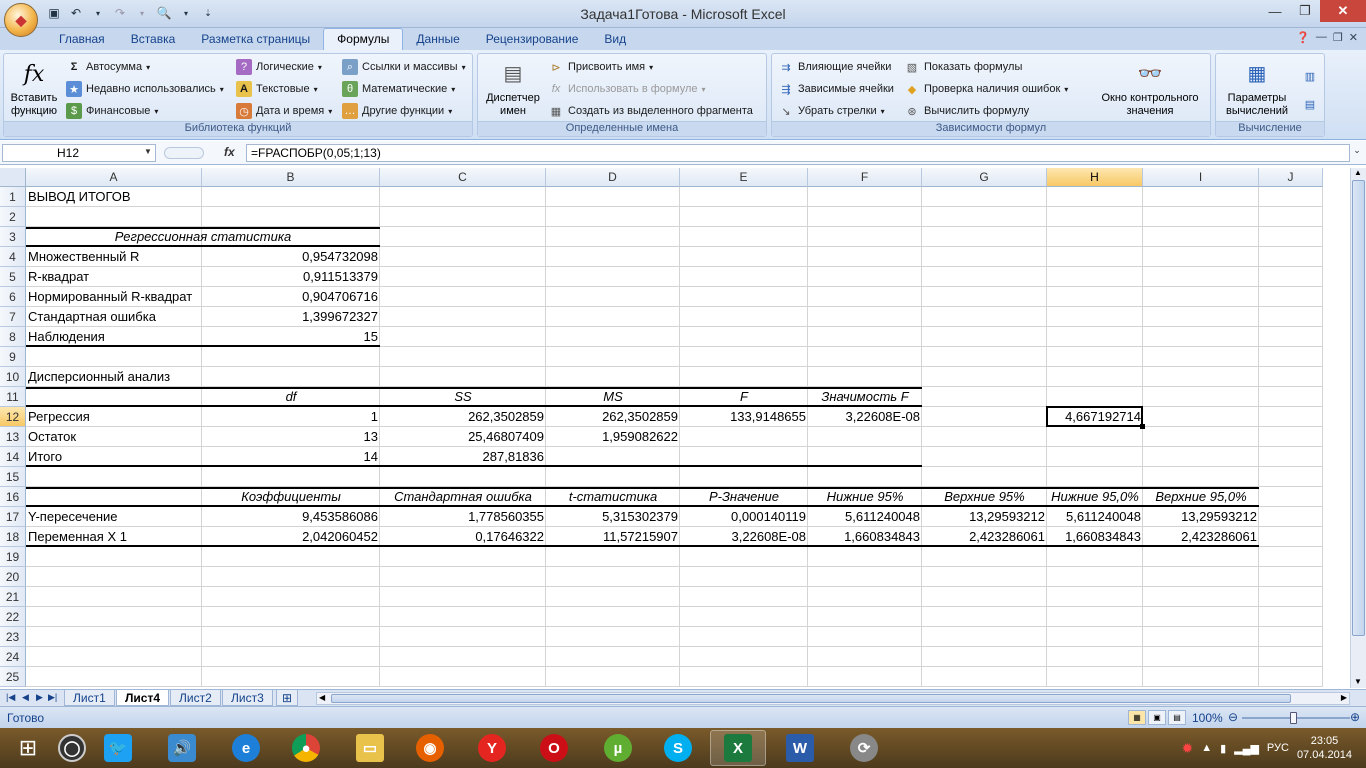  I want to click on cell-g16: Верхние 95%, so click(984, 497).